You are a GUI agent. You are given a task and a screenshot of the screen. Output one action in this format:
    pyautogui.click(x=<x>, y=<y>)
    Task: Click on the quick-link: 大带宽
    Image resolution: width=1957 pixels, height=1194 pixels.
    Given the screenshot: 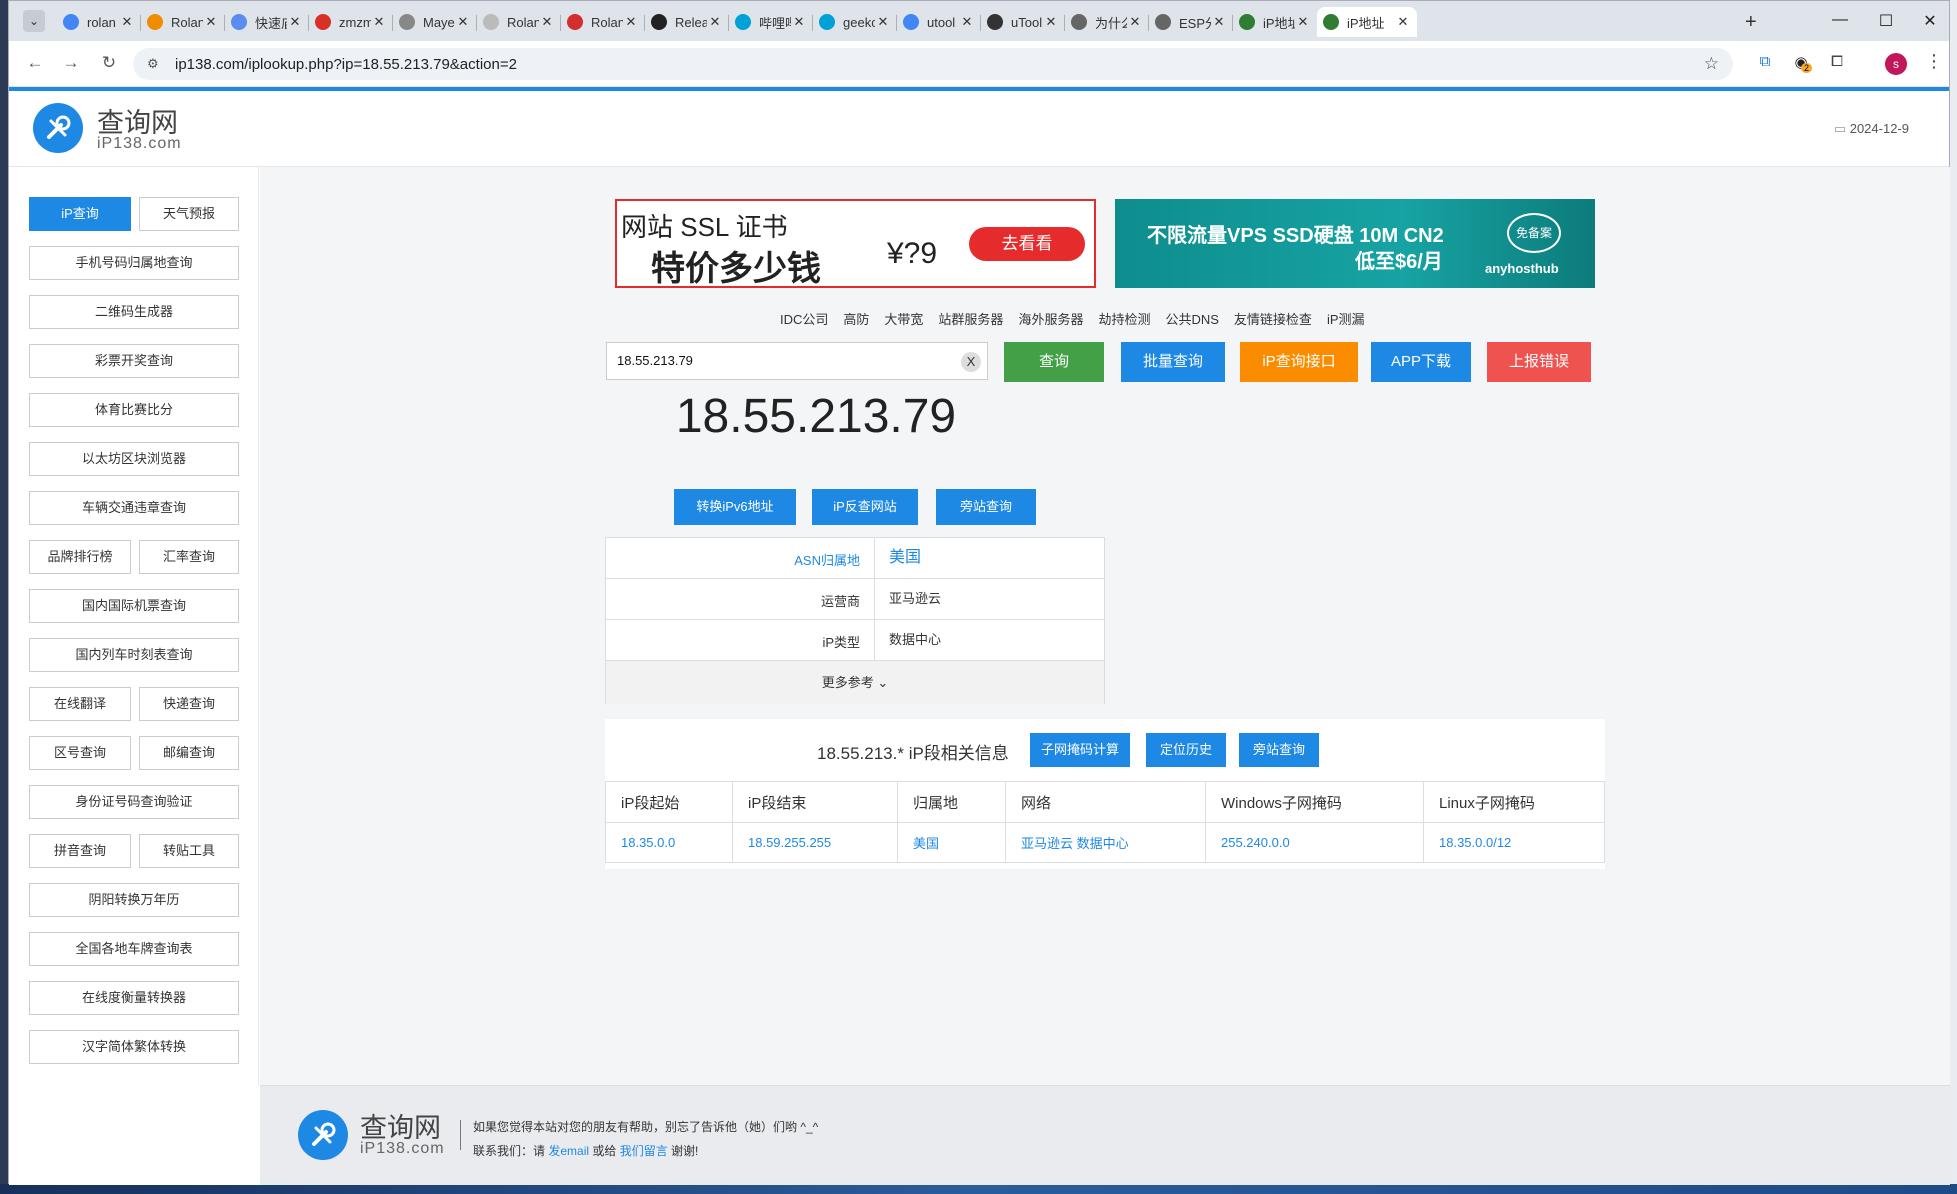 What is the action you would take?
    pyautogui.click(x=903, y=318)
    